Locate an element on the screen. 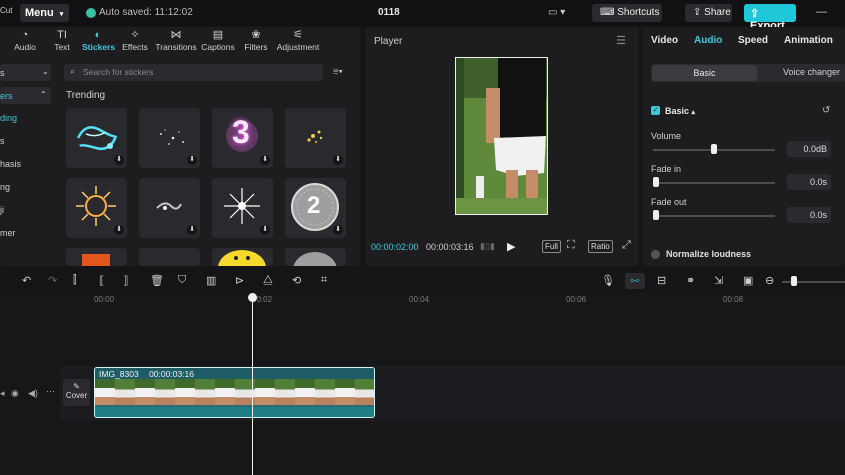 The image size is (845, 475). fade-out-slider-knob is located at coordinates (656, 215).